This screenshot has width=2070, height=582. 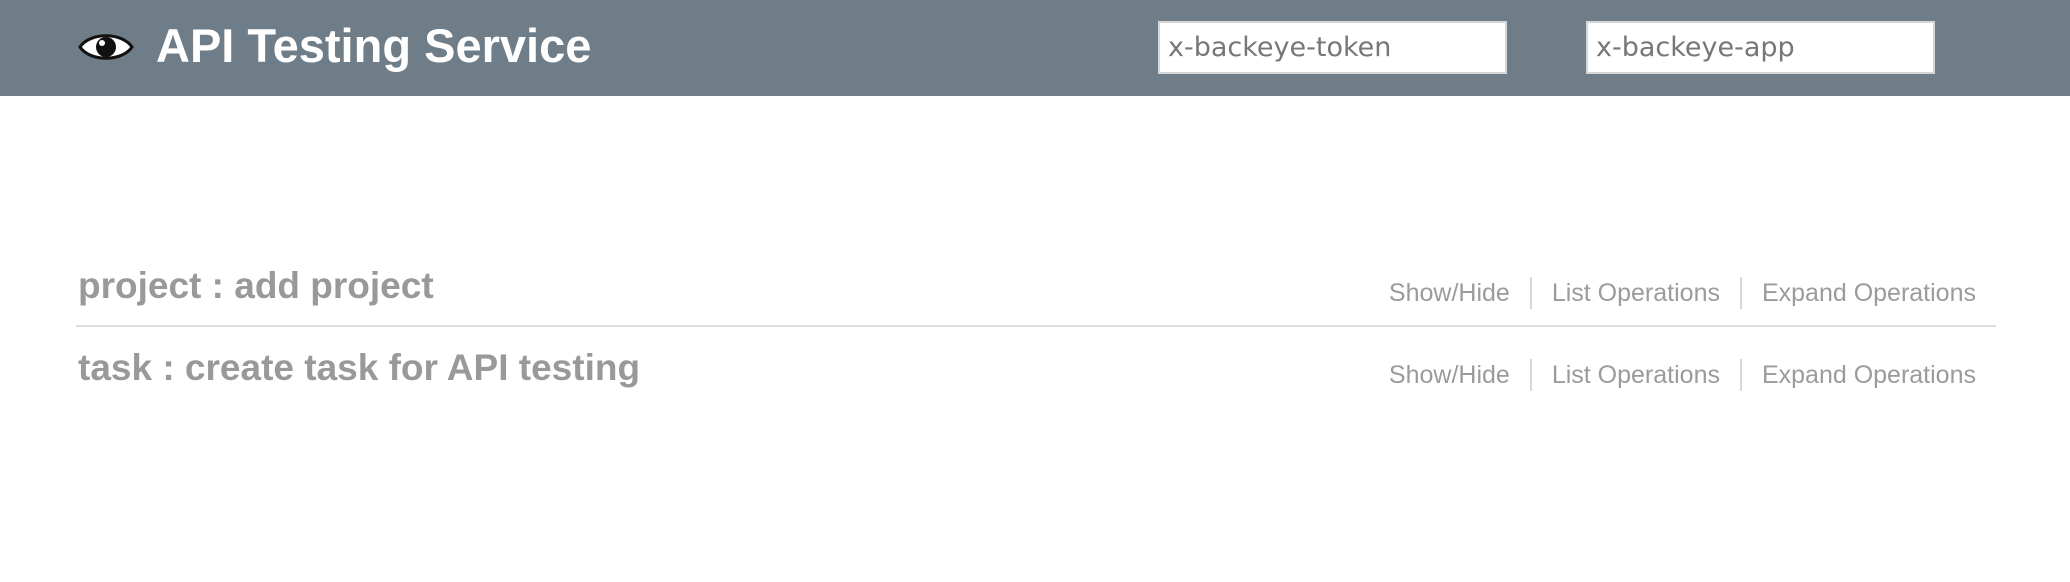 I want to click on app-input, so click(x=1760, y=47).